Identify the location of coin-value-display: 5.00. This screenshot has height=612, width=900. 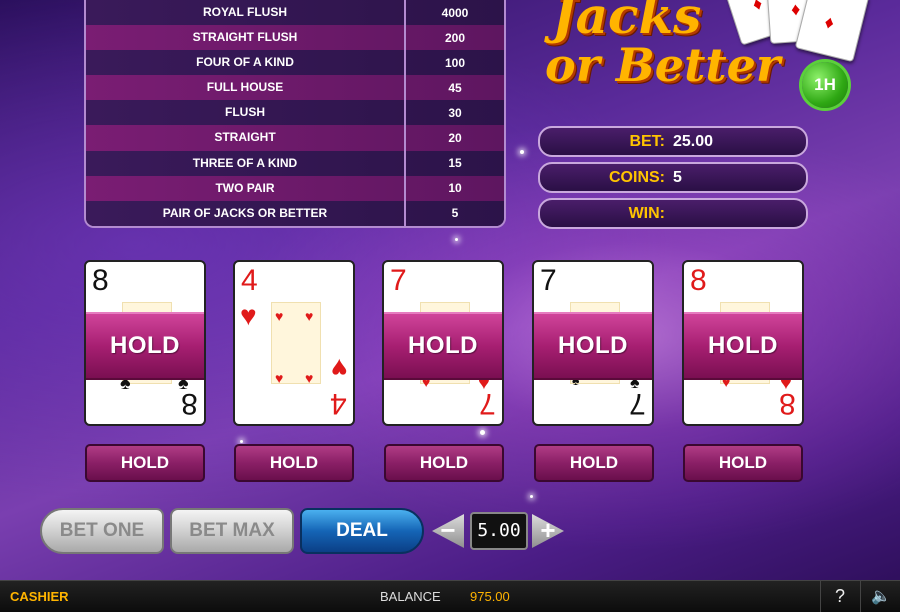
(499, 531).